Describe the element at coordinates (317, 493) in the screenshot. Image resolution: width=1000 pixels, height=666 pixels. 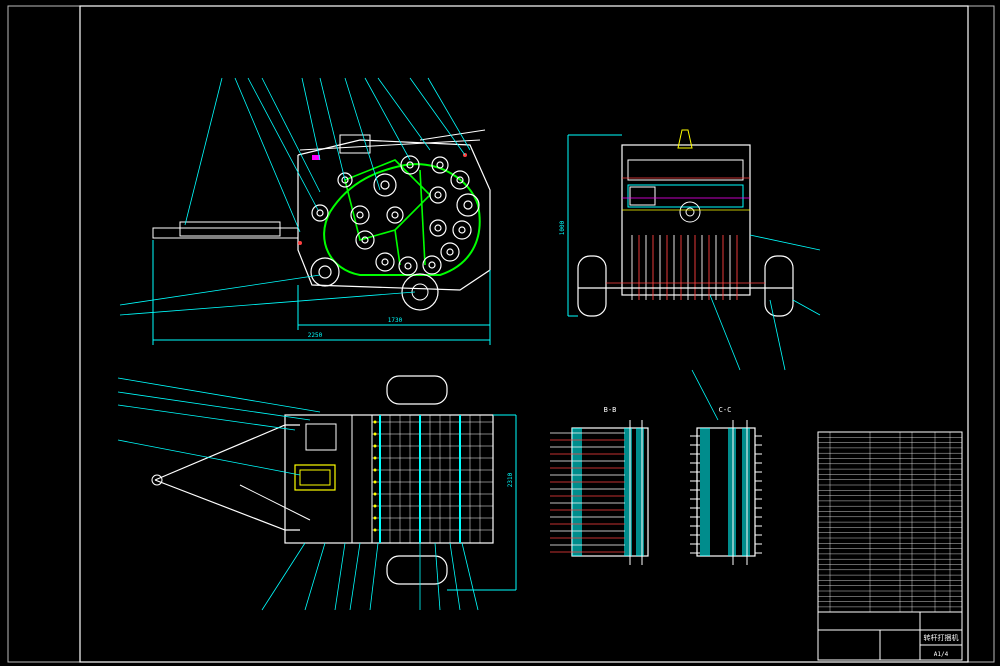
I see `plan-view: 2310` at that location.